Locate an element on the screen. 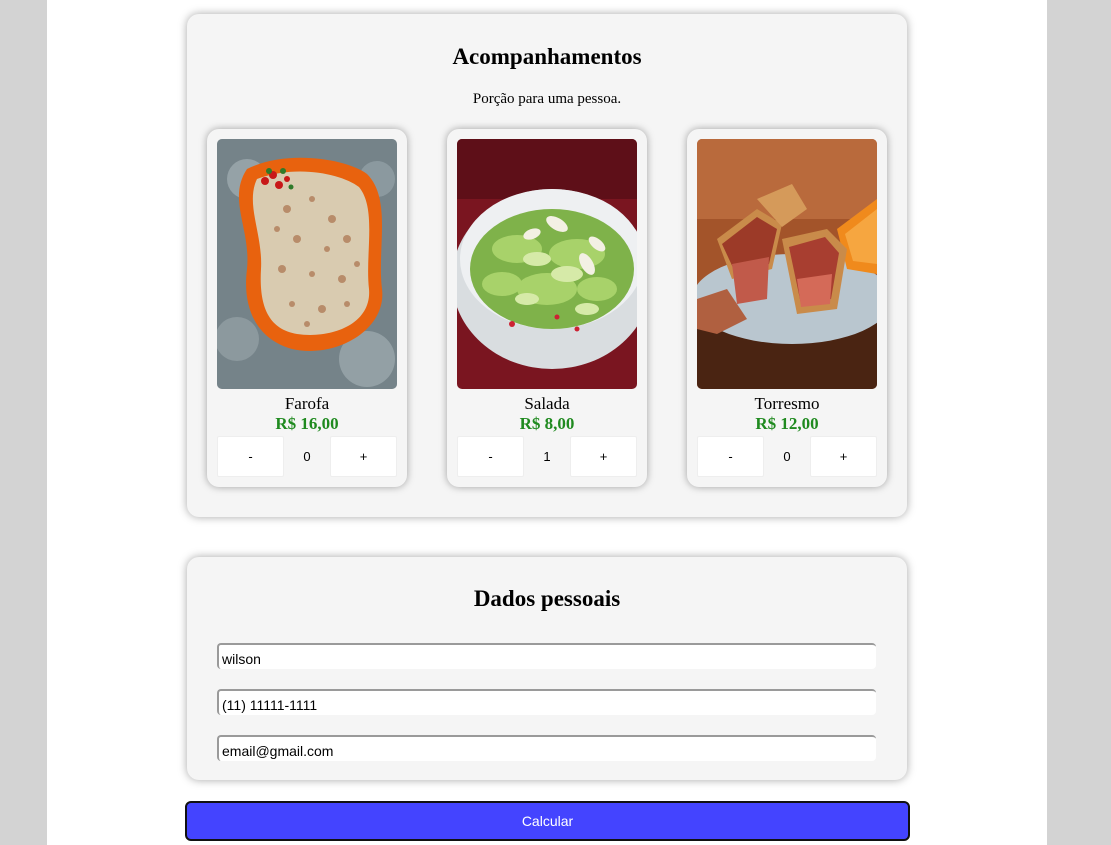  sides-title: Acompanhamentos is located at coordinates (547, 56).